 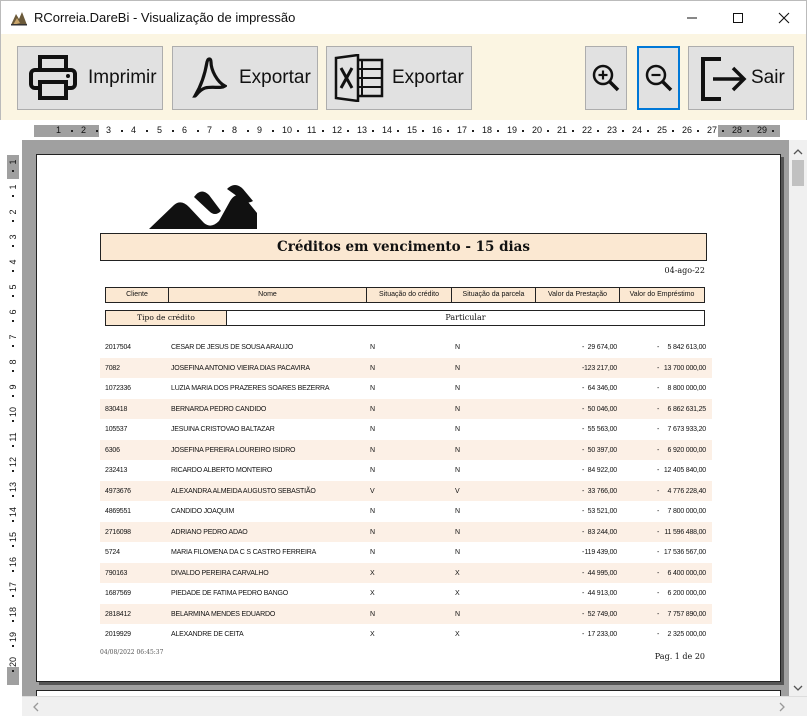 I want to click on scroll-right-icon, so click(x=782, y=707).